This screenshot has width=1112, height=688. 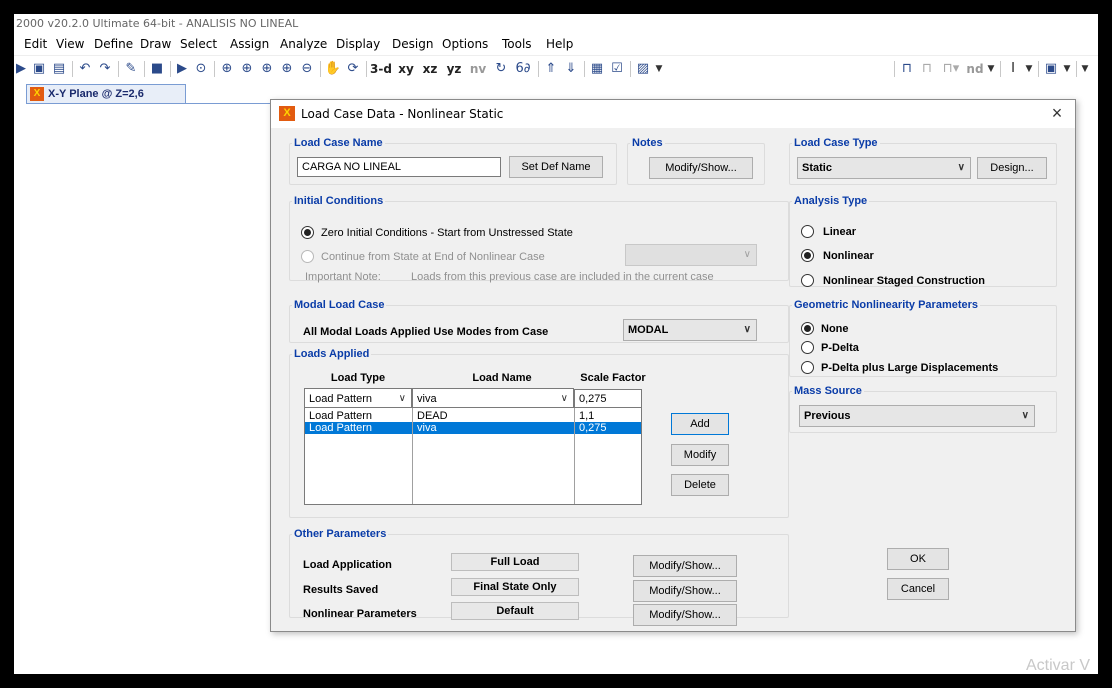 I want to click on redo-icon: ↷, so click(x=105, y=69).